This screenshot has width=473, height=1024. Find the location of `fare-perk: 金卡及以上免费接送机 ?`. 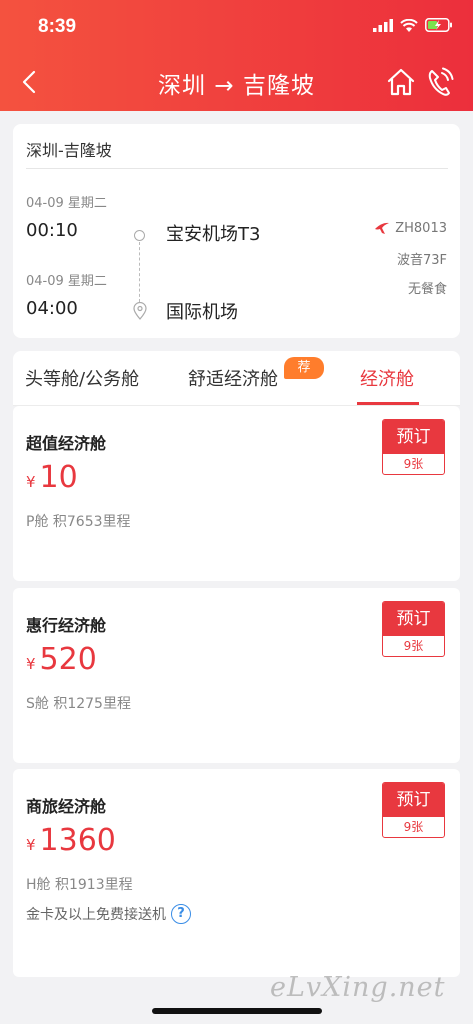

fare-perk: 金卡及以上免费接送机 ? is located at coordinates (108, 914).